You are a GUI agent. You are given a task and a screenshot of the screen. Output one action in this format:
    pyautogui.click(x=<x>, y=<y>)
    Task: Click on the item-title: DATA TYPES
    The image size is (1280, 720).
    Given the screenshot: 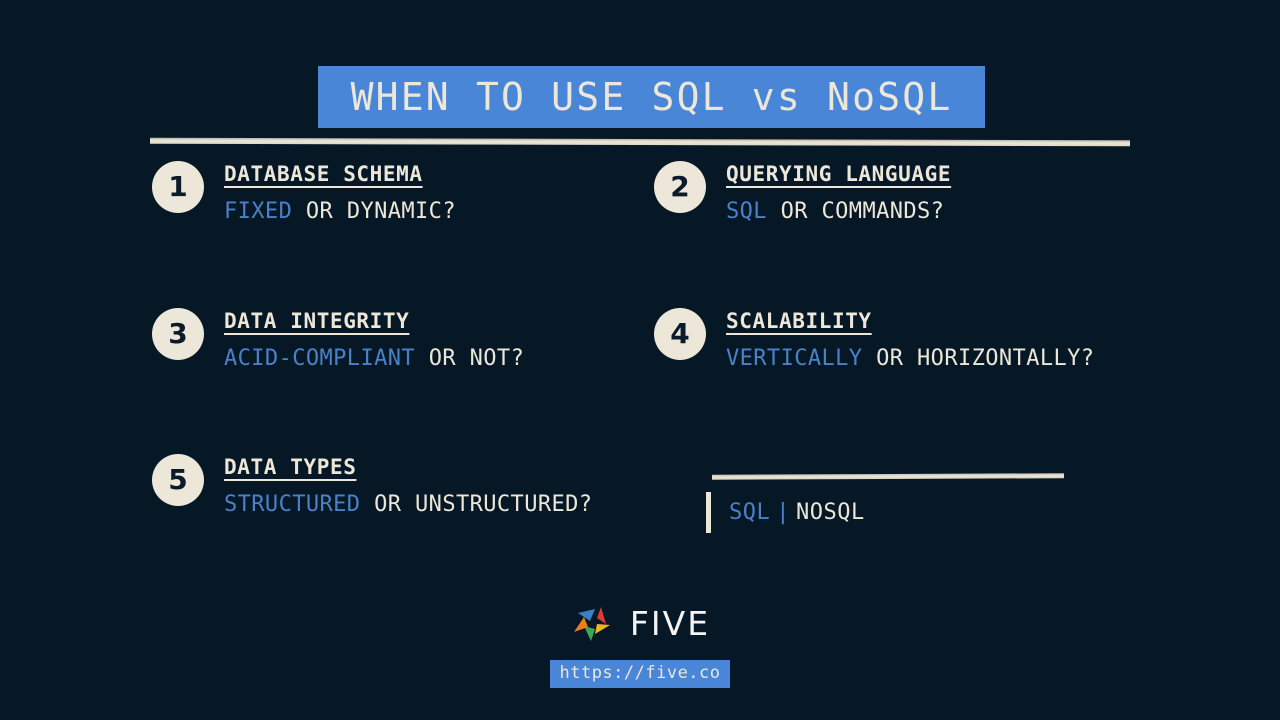 What is the action you would take?
    pyautogui.click(x=290, y=467)
    